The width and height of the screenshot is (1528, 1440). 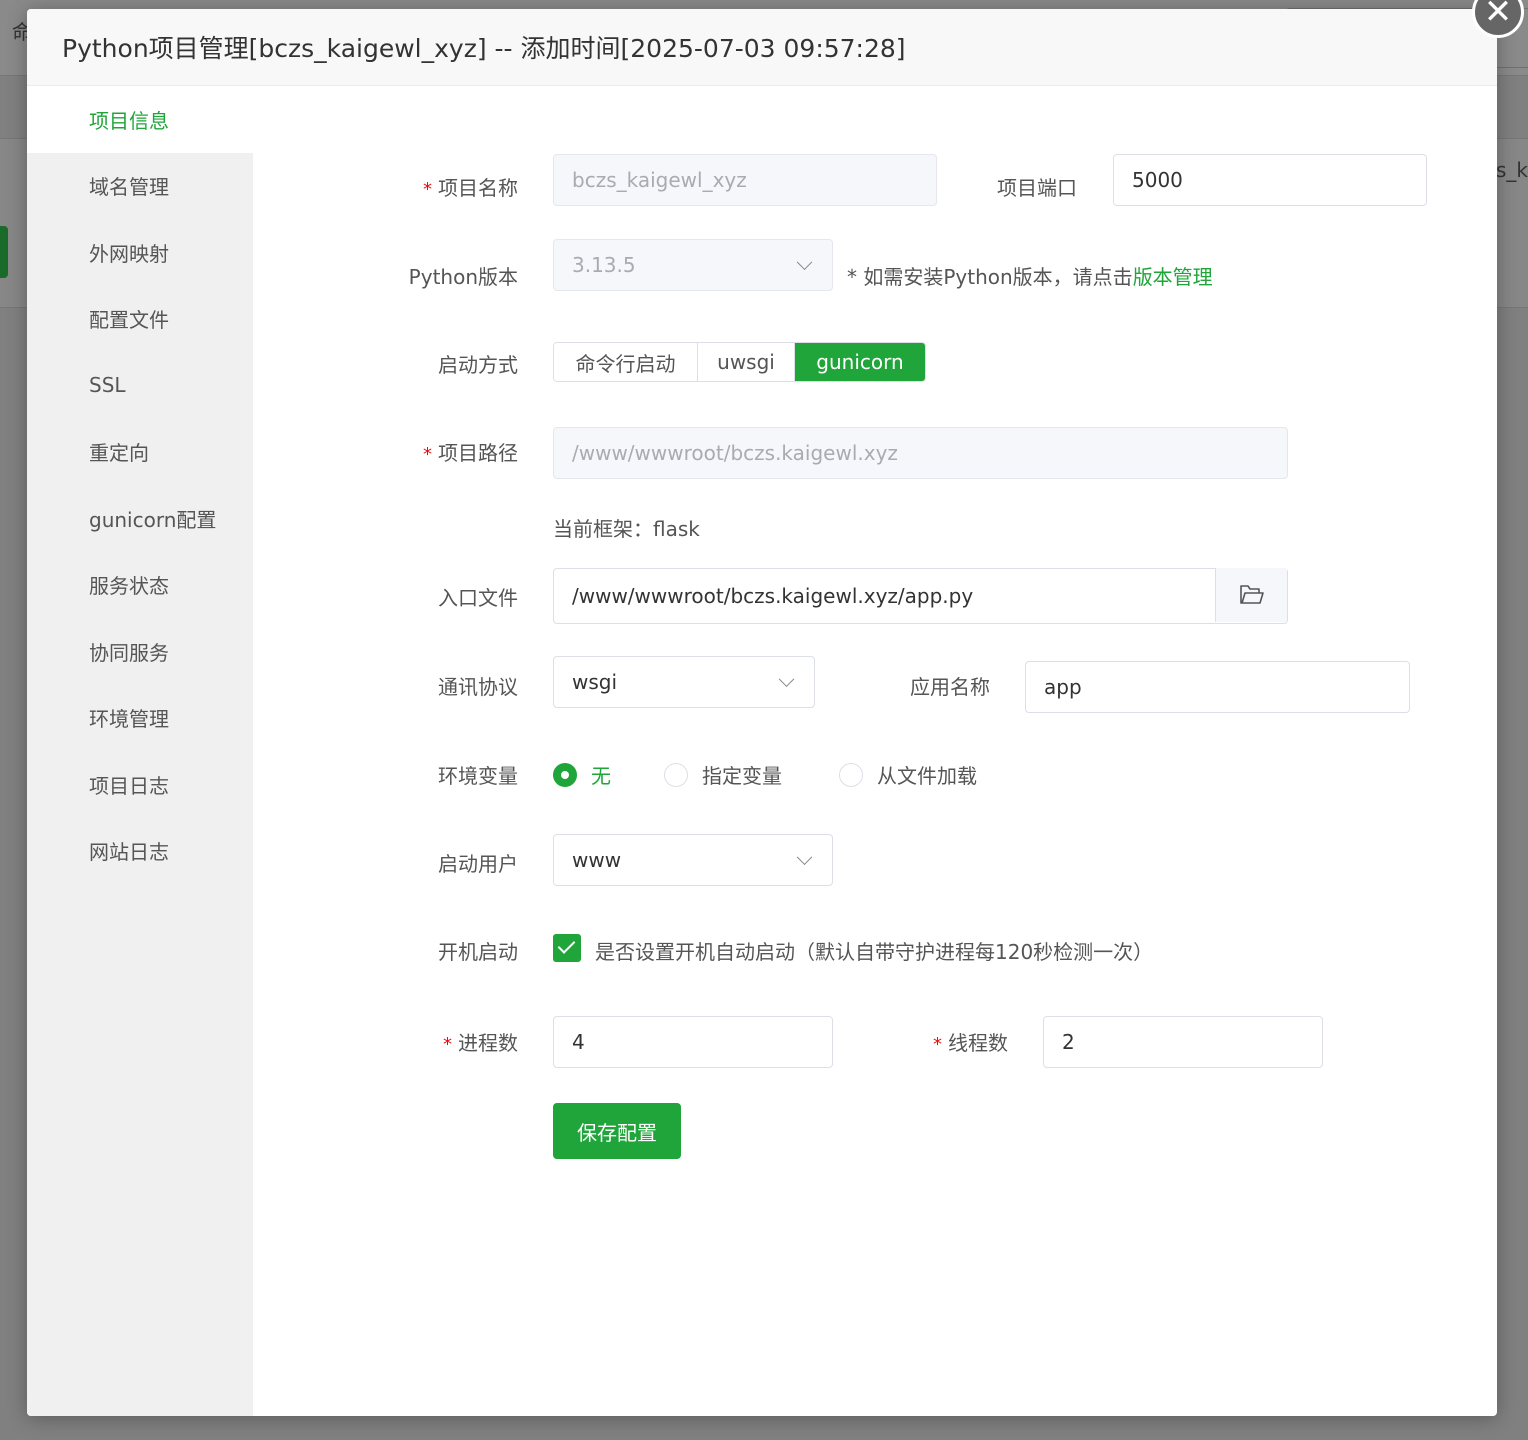 I want to click on sidebar-item-ssl: SSL, so click(x=140, y=385).